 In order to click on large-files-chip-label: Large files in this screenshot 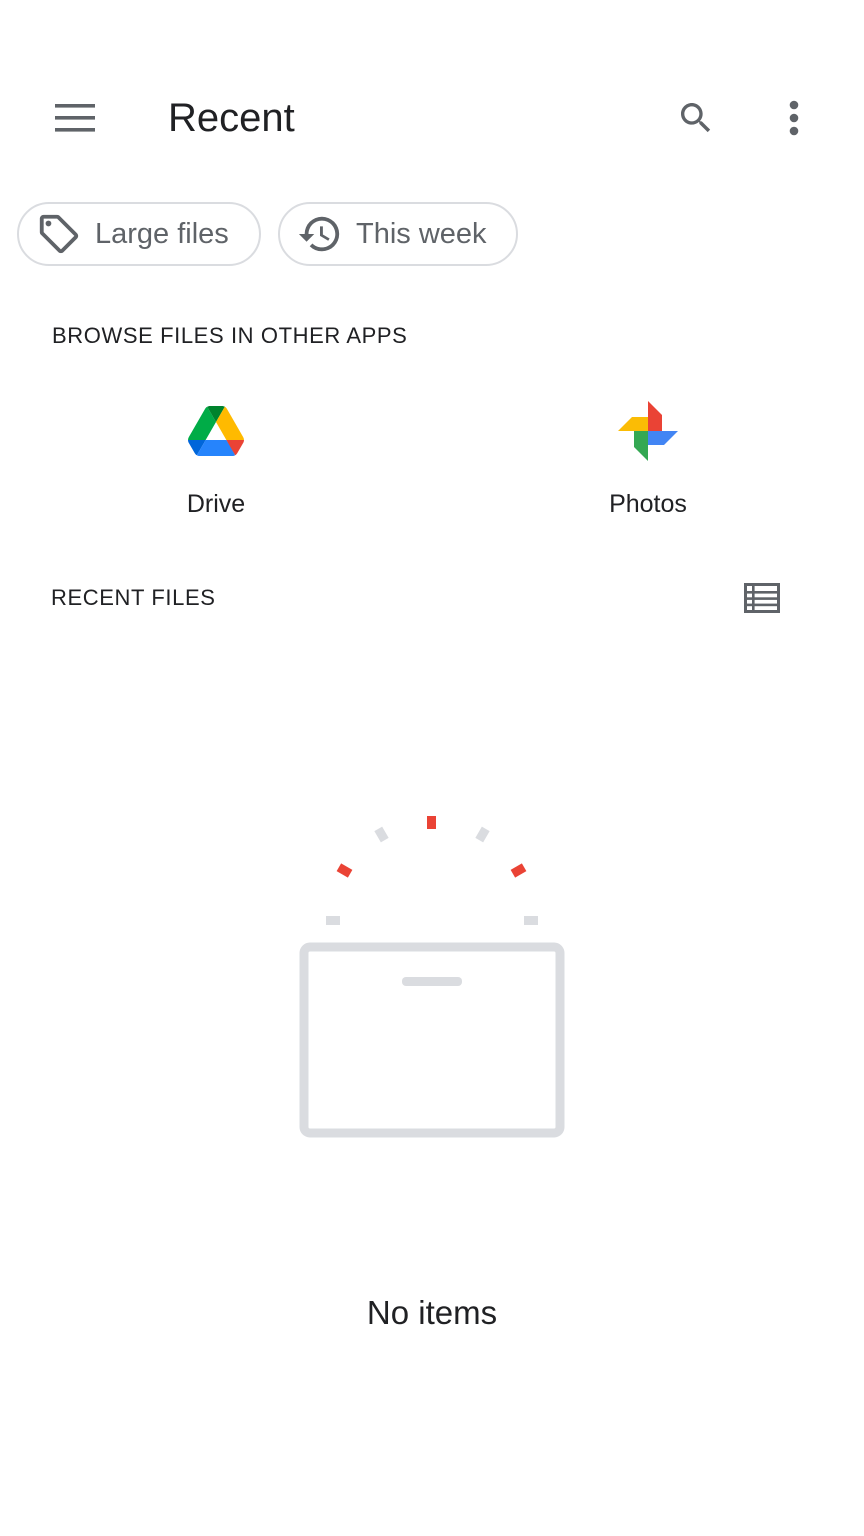, I will do `click(162, 233)`.